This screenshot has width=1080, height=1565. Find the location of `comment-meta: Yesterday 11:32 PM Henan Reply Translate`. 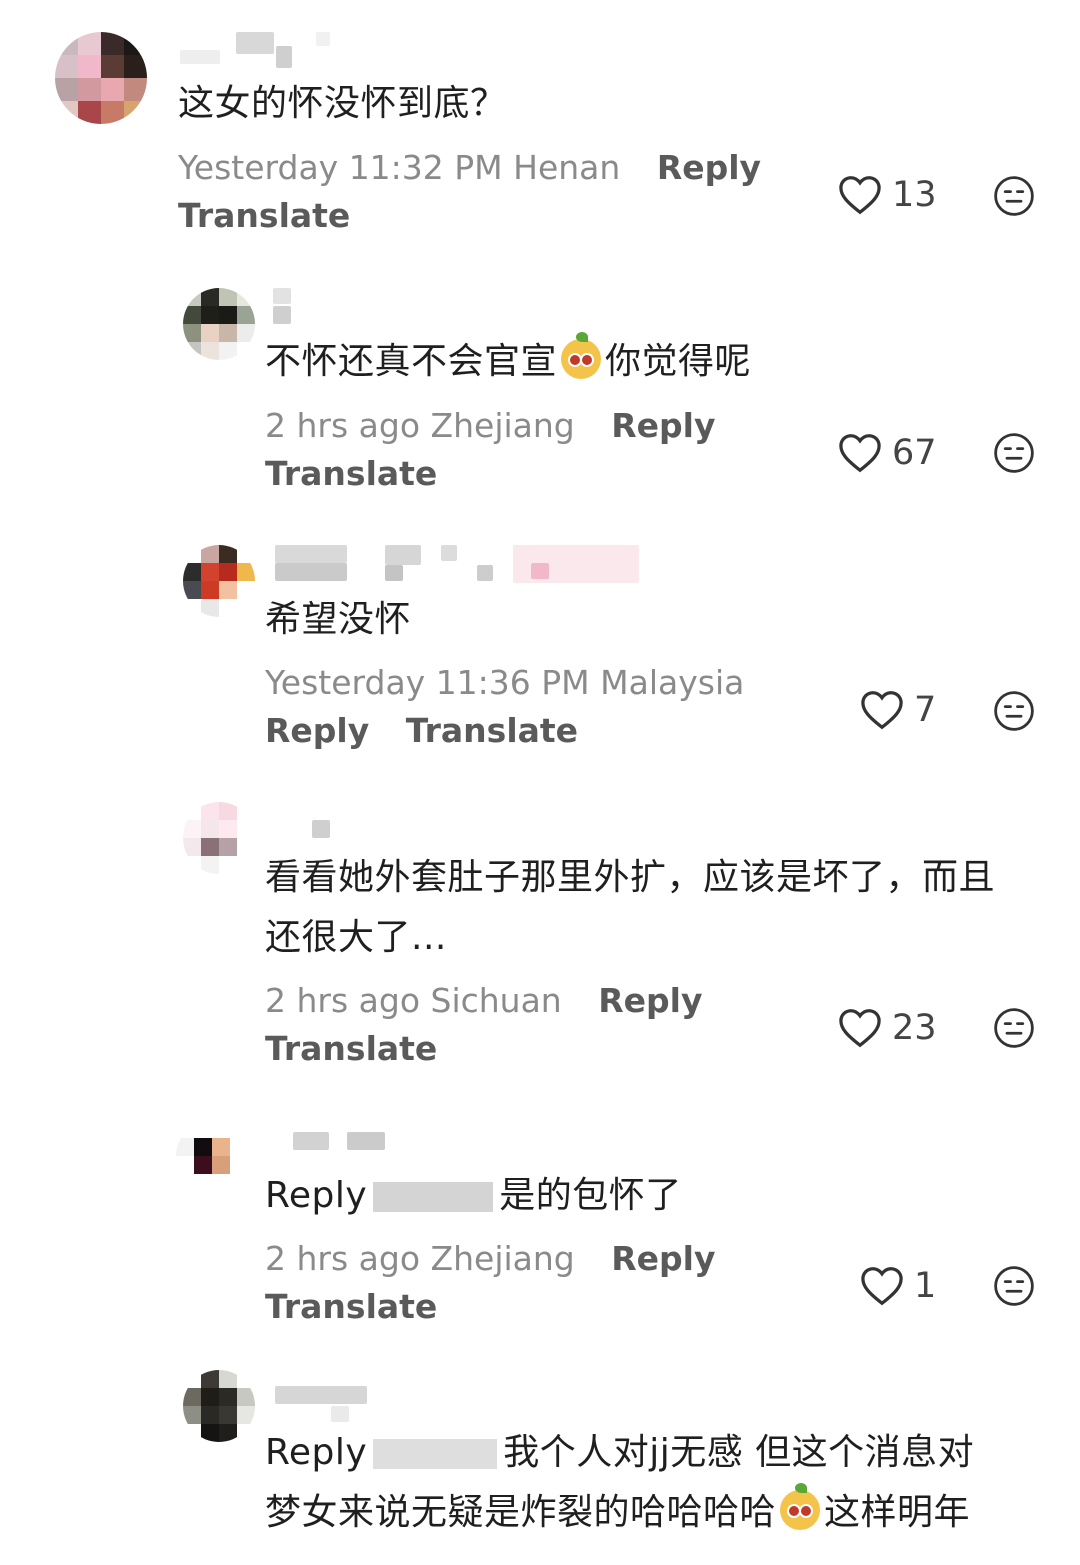

comment-meta: Yesterday 11:32 PM Henan Reply Translate is located at coordinates (469, 192).